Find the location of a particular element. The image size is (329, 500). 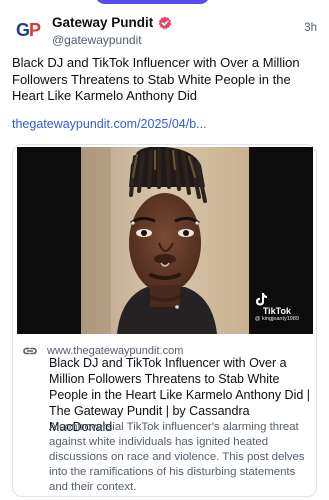

display-name-row: Gateway Pundit is located at coordinates (112, 22).